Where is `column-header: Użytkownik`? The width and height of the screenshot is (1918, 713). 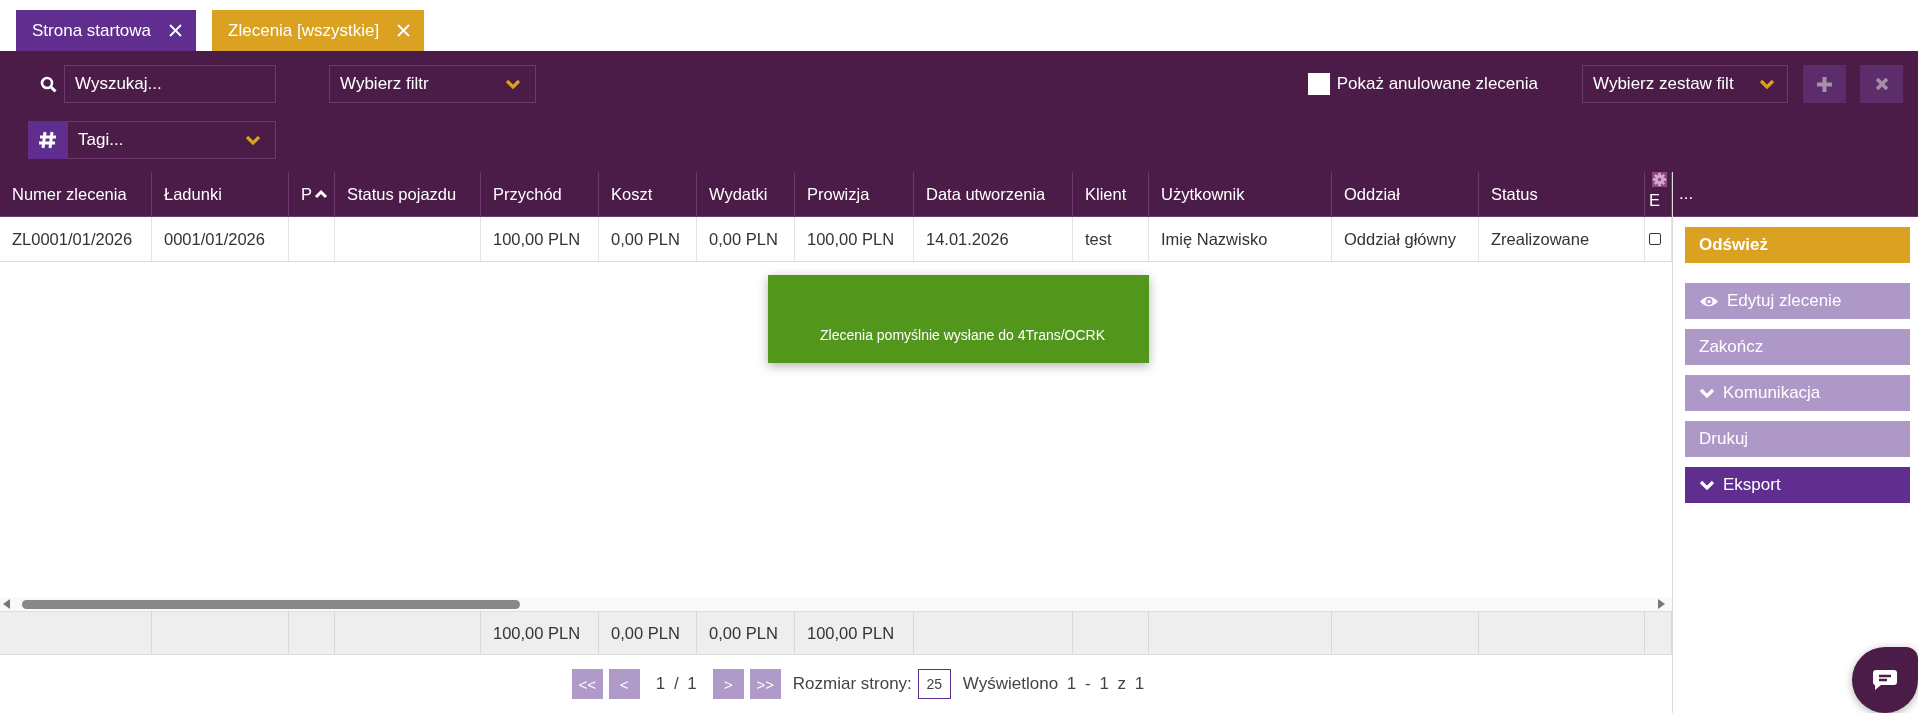 column-header: Użytkownik is located at coordinates (1203, 194).